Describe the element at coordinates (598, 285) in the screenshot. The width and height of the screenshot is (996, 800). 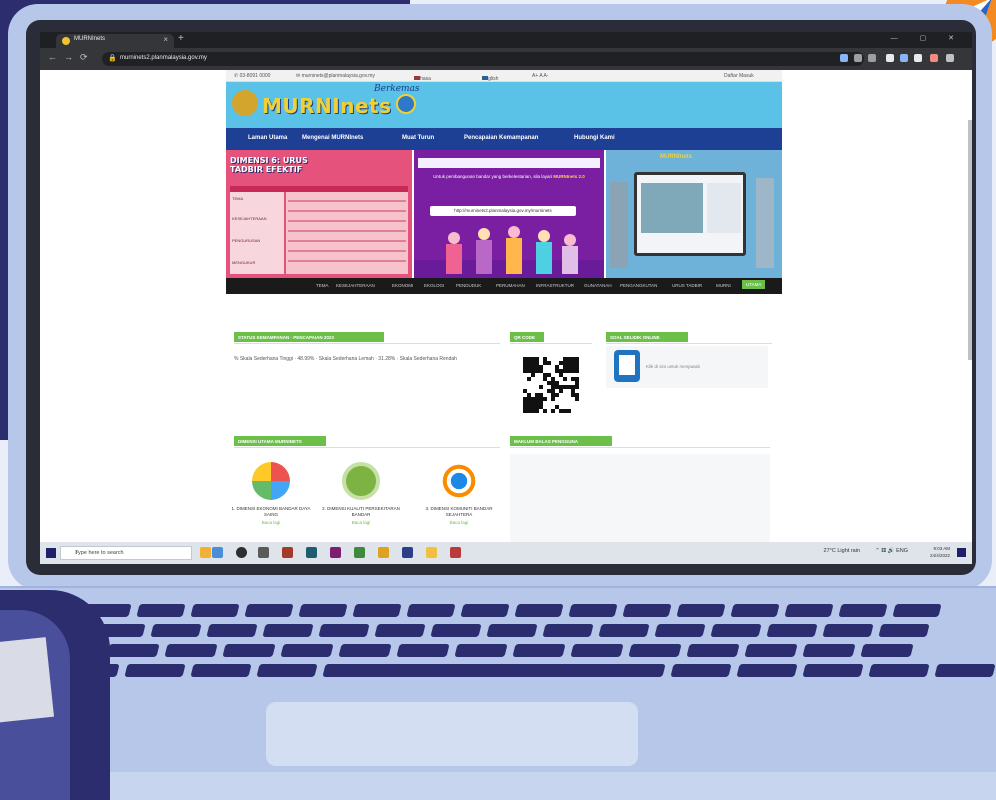
I see `theme-tab: GUNATANAH` at that location.